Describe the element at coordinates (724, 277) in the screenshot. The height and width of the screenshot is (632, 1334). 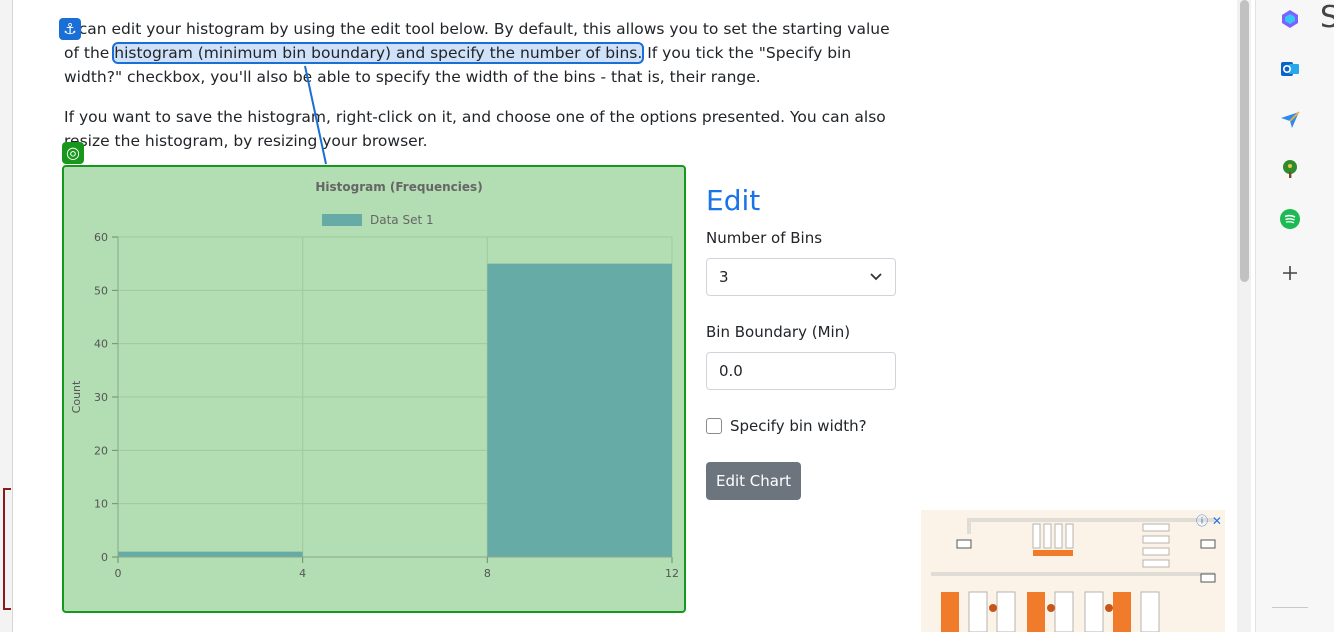
I see `bins-value: 3` at that location.